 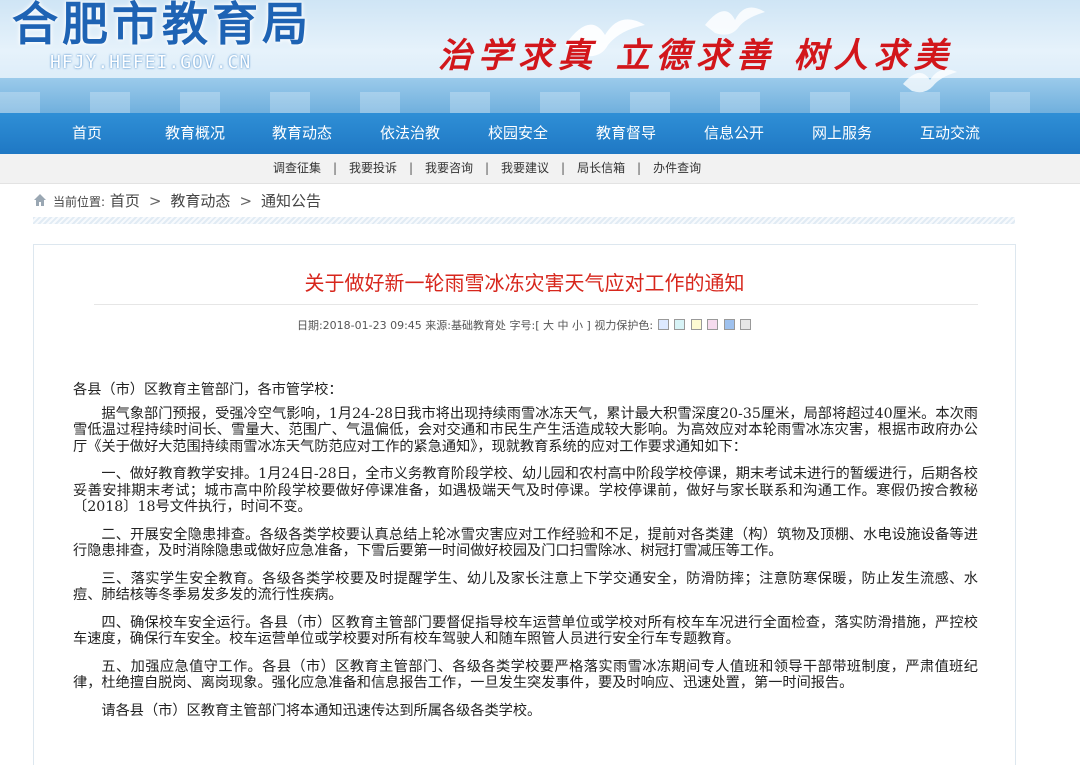 I want to click on breadcrumb-home: 首页, so click(x=125, y=201).